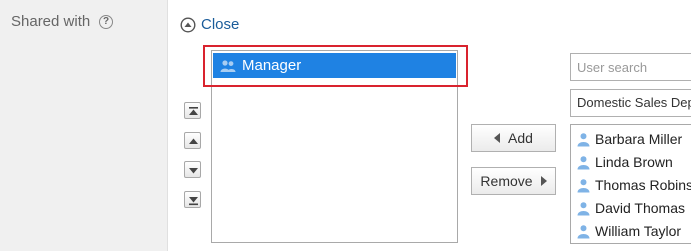 The height and width of the screenshot is (251, 691). I want to click on collapse-up-icon, so click(188, 24).